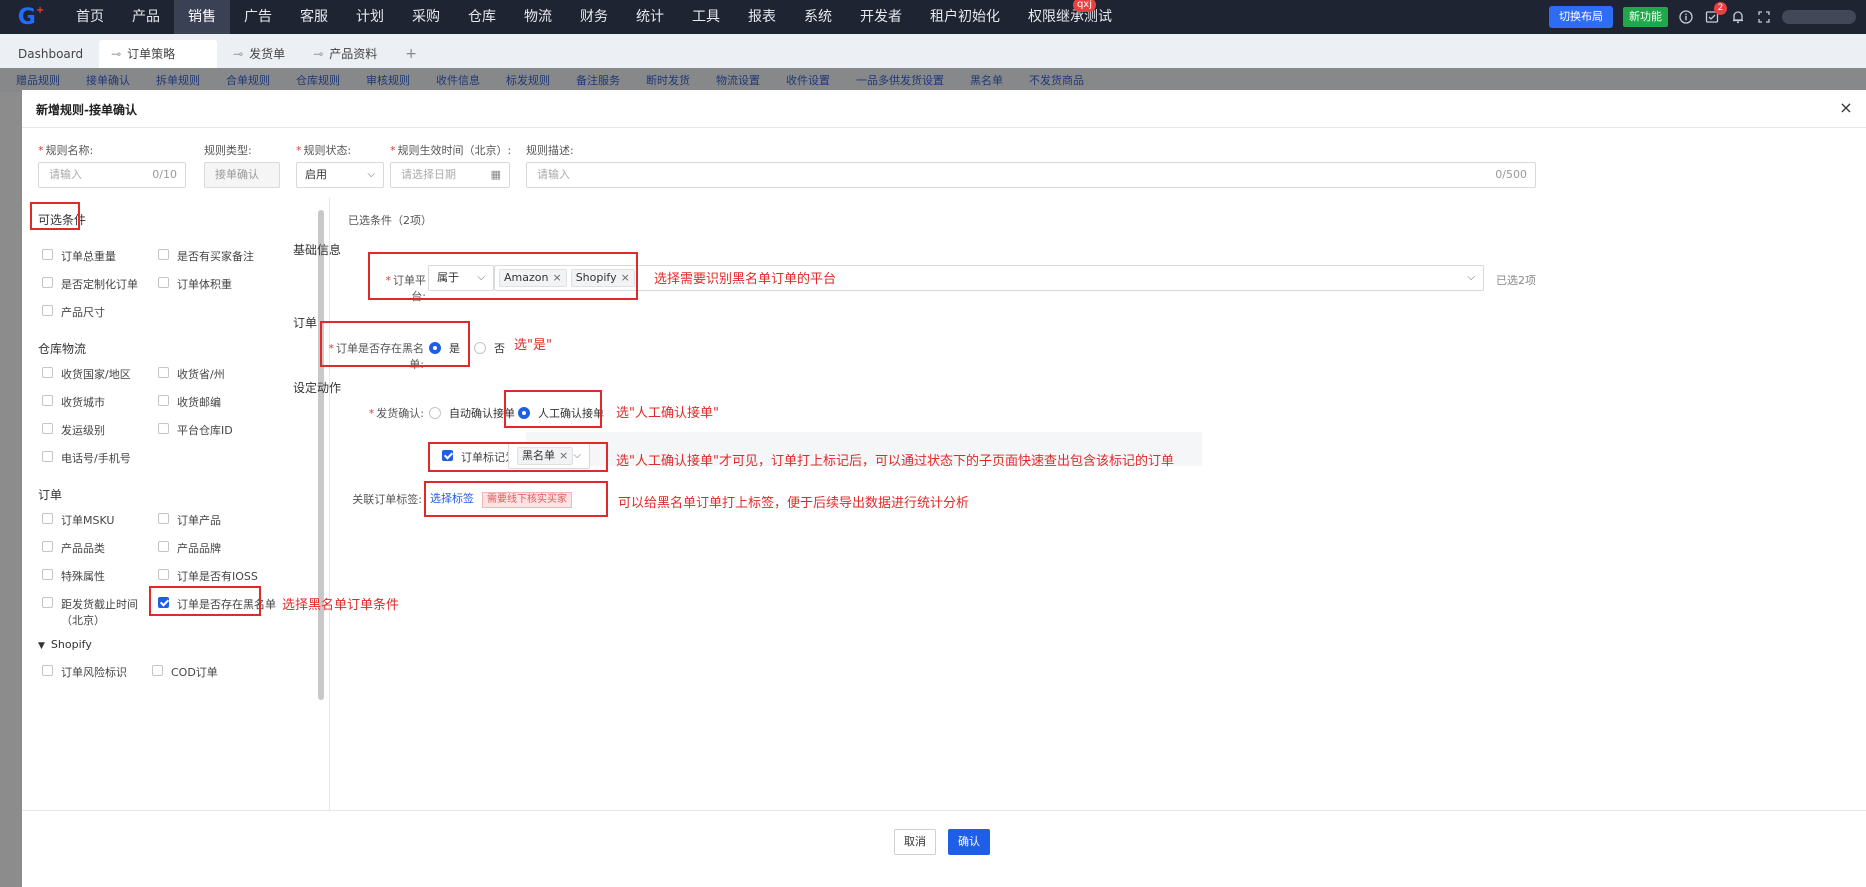 This screenshot has height=887, width=1866. What do you see at coordinates (314, 17) in the screenshot?
I see `nav-item-service: 客服` at bounding box center [314, 17].